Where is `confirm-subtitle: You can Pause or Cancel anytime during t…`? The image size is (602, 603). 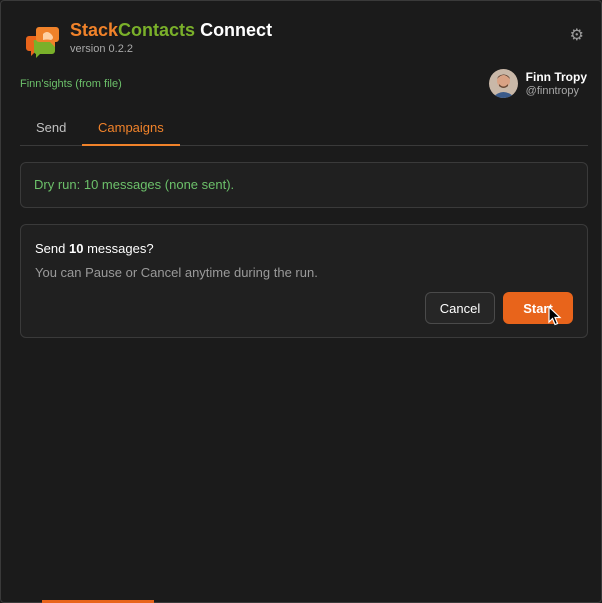 confirm-subtitle: You can Pause or Cancel anytime during t… is located at coordinates (176, 272).